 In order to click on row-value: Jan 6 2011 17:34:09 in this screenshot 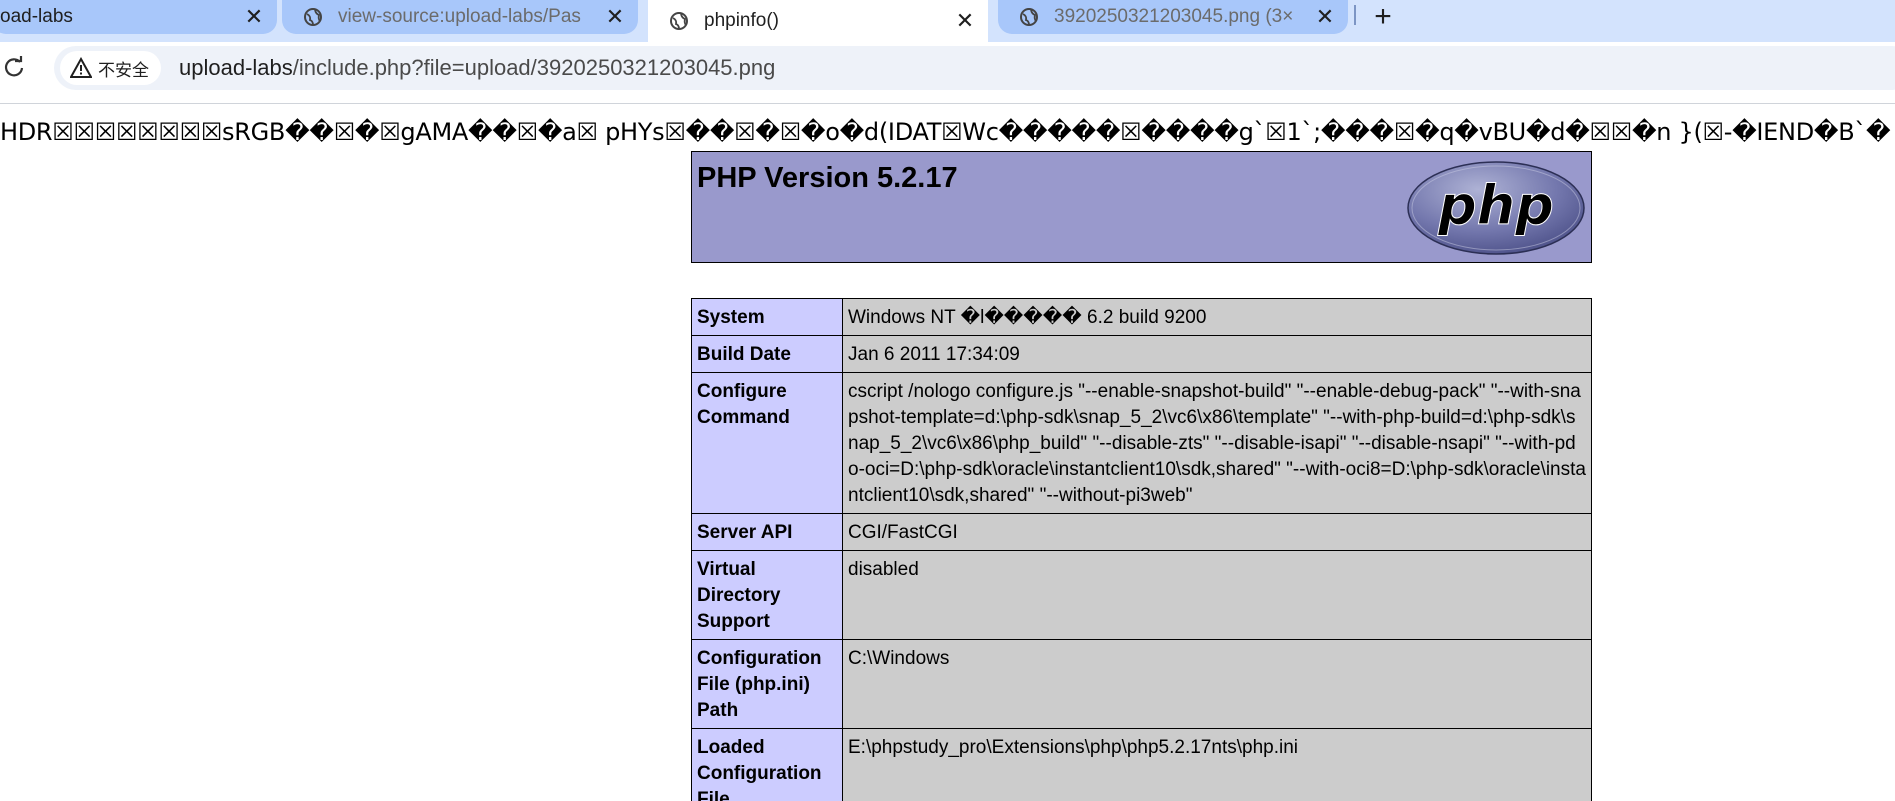, I will do `click(1217, 354)`.